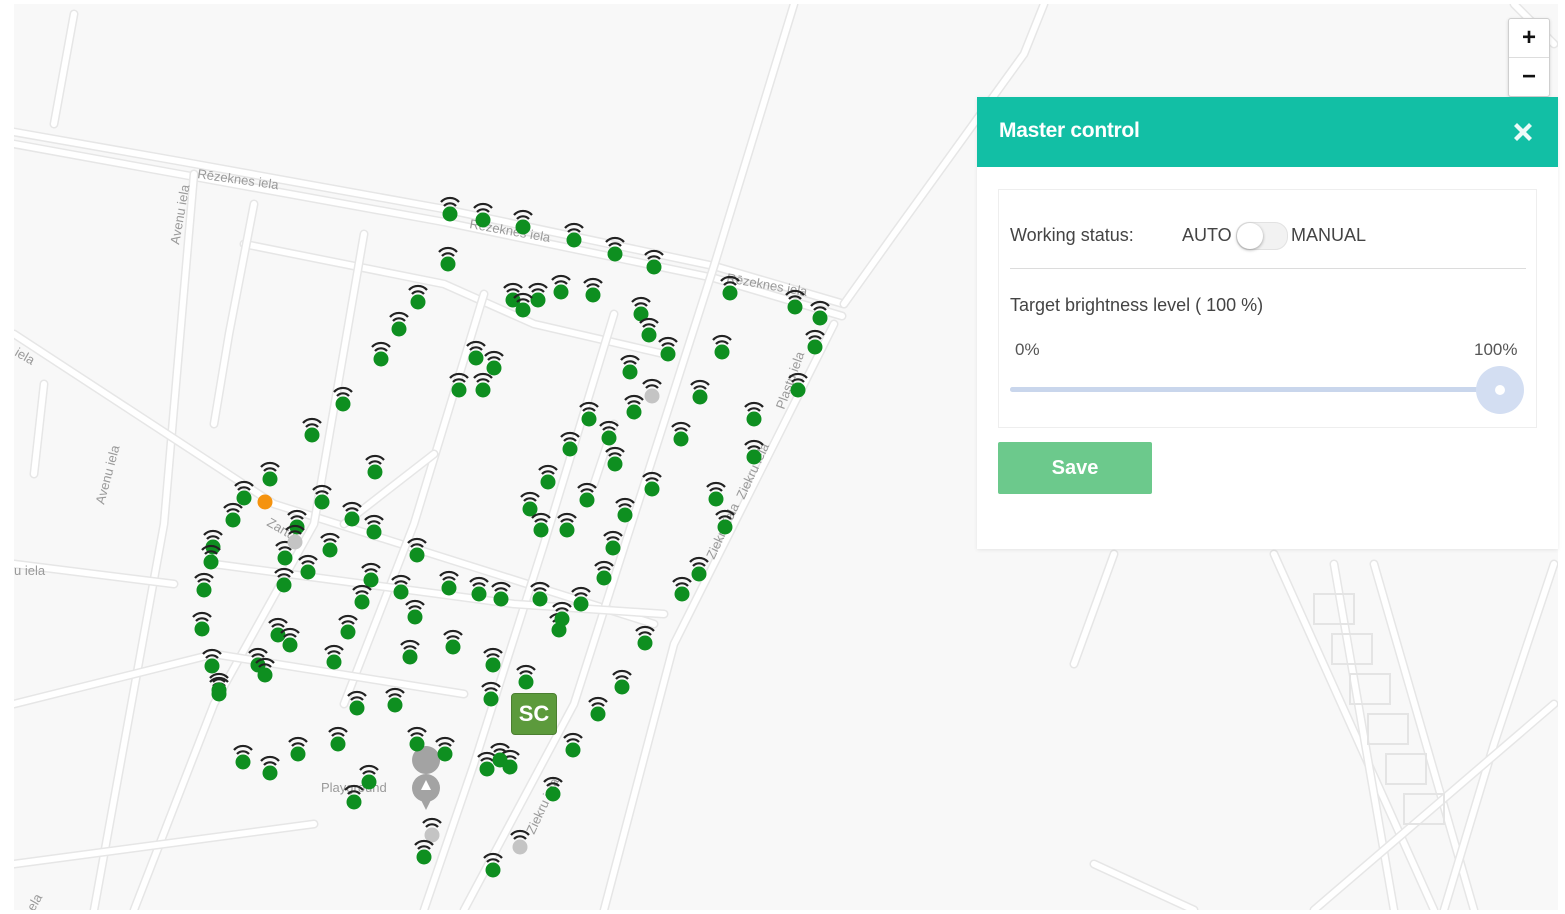 This screenshot has width=1565, height=914. Describe the element at coordinates (534, 714) in the screenshot. I see `sc-cluster-marker: SC` at that location.